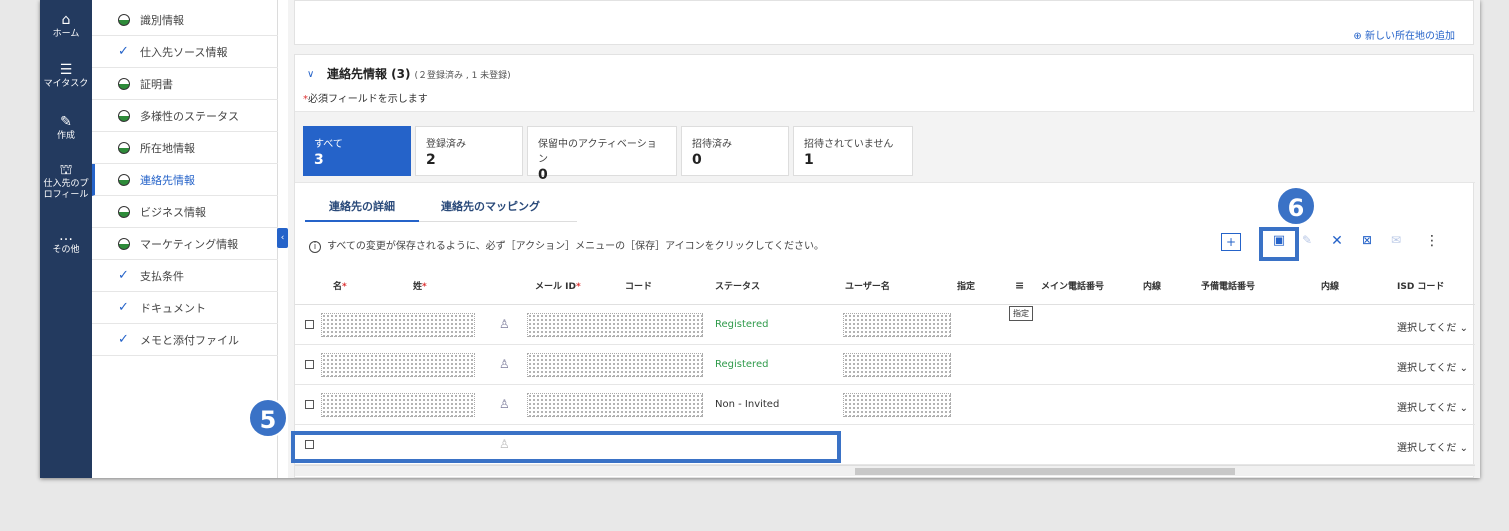  What do you see at coordinates (282, 238) in the screenshot?
I see `collapse-panel-button: ‹` at bounding box center [282, 238].